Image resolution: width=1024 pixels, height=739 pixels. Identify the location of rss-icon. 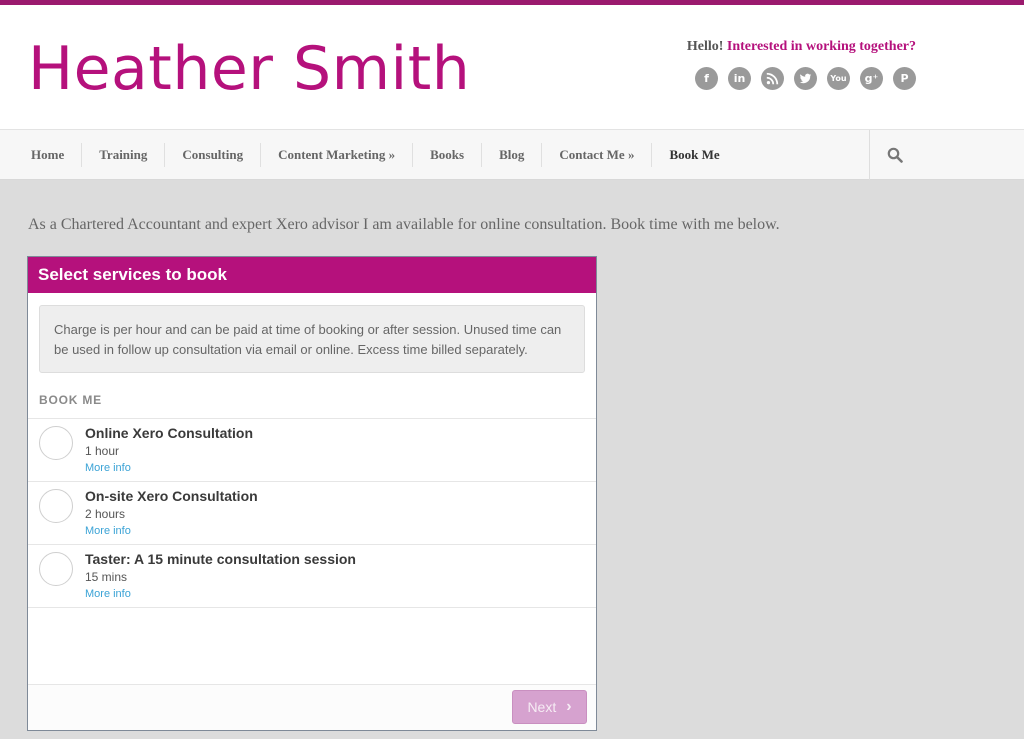
(772, 78).